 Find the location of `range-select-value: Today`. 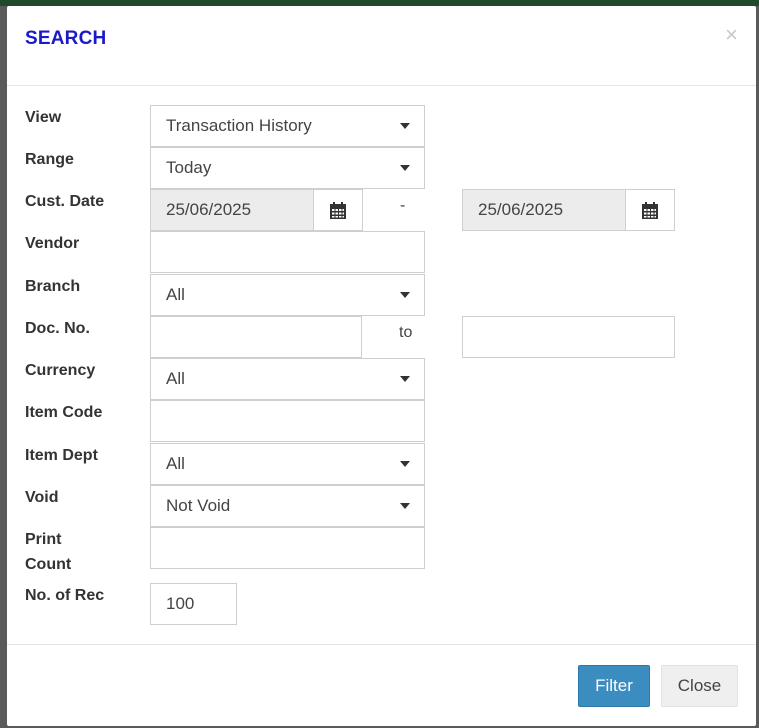

range-select-value: Today is located at coordinates (189, 167).